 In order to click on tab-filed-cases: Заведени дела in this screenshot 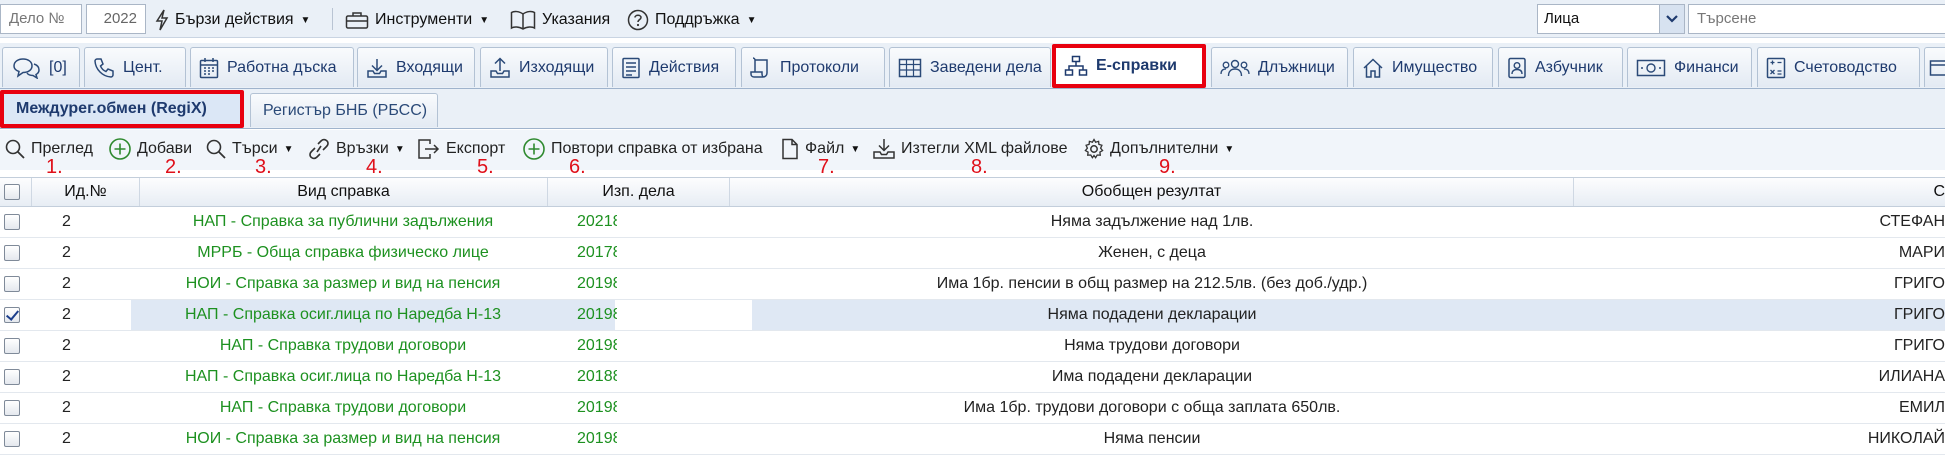, I will do `click(970, 67)`.